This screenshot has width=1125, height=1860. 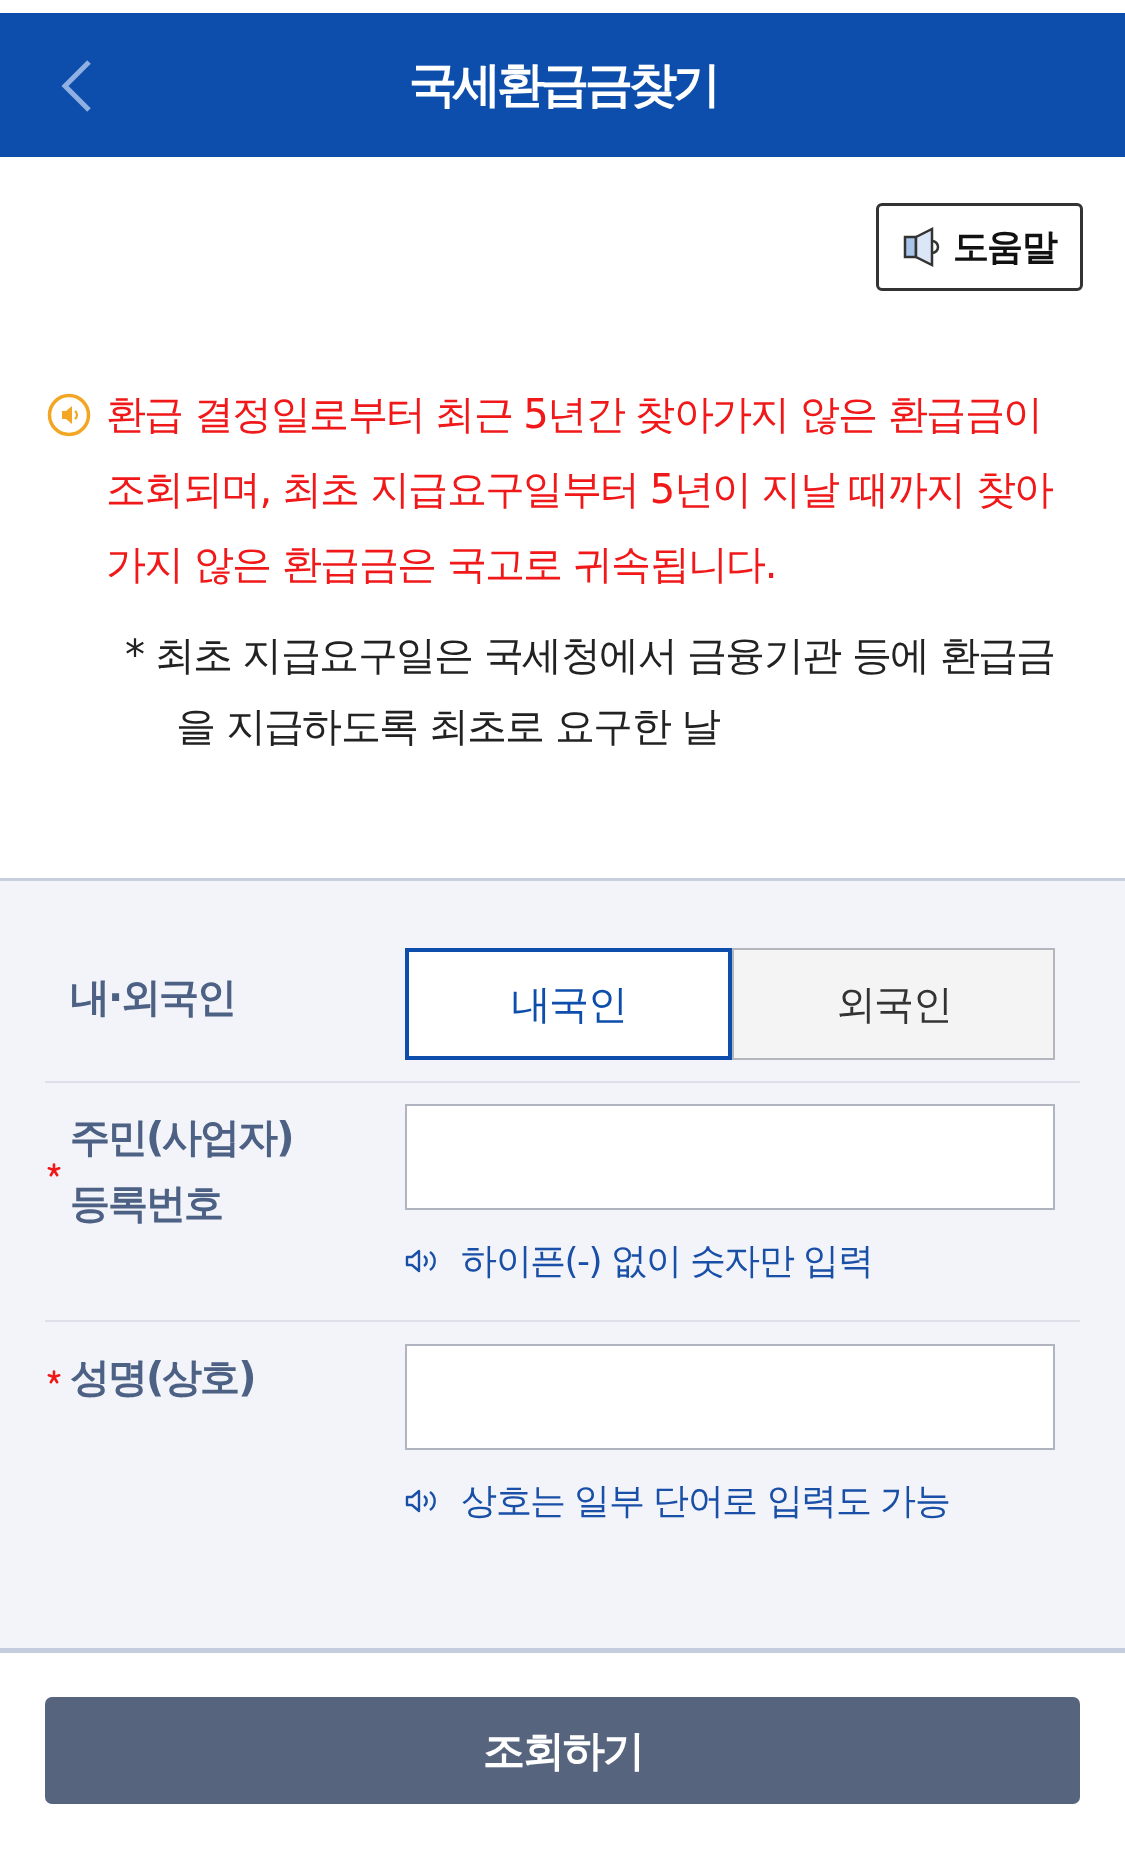 What do you see at coordinates (568, 1004) in the screenshot?
I see `segment-option: 내국인` at bounding box center [568, 1004].